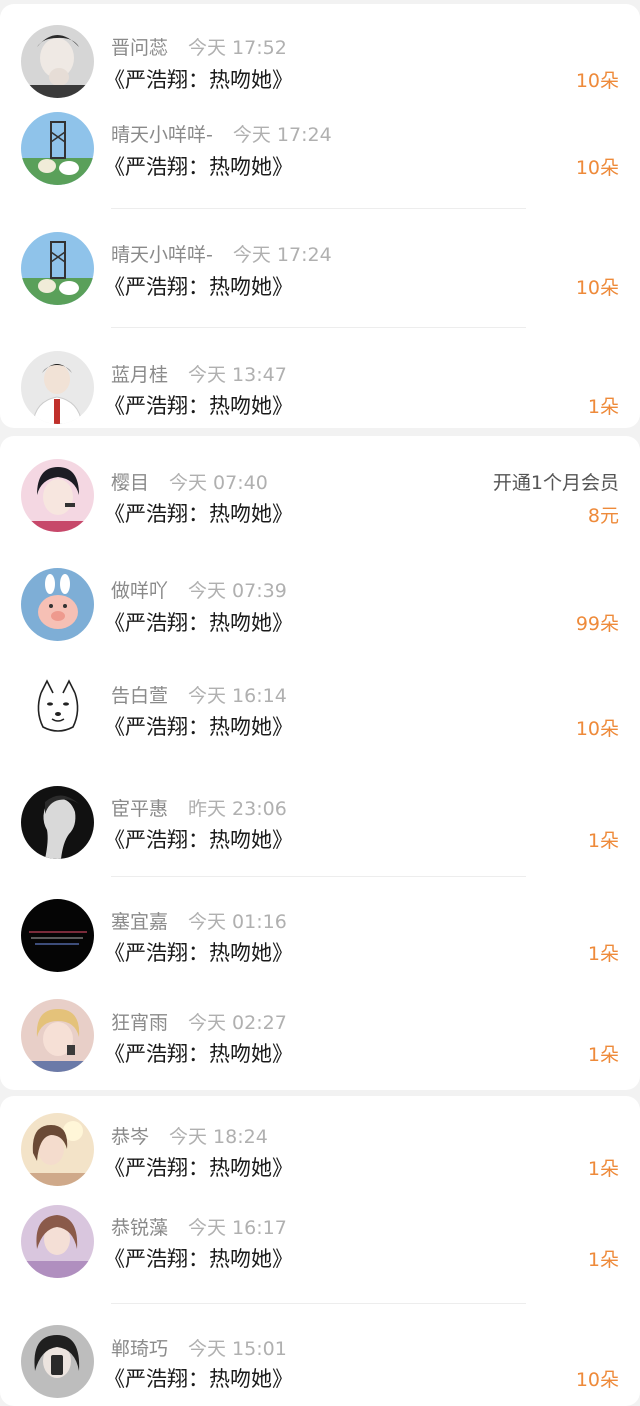  I want to click on record-time: 今天 07:39, so click(237, 591).